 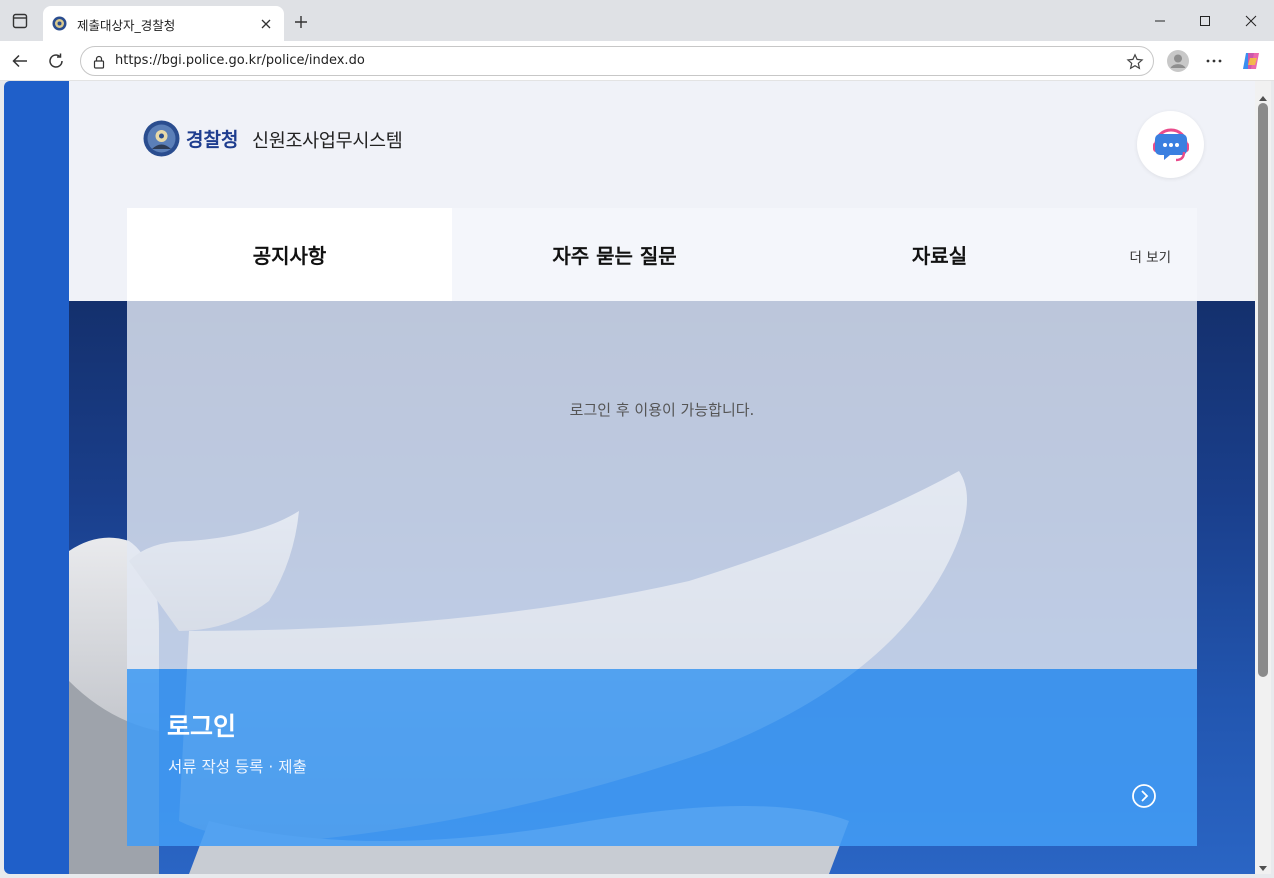 I want to click on tab-notice: 공지사항, so click(x=289, y=254).